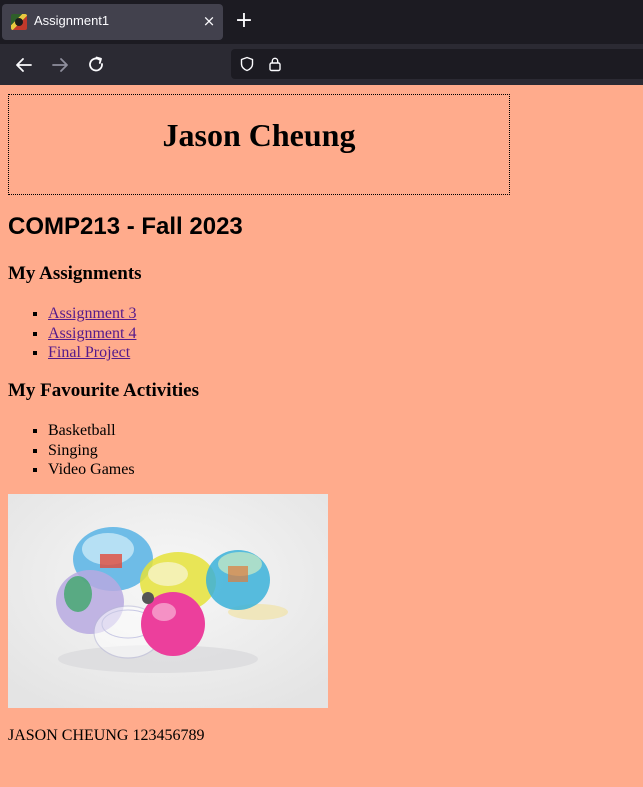 The height and width of the screenshot is (787, 643). Describe the element at coordinates (437, 64) in the screenshot. I see `url-bar` at that location.